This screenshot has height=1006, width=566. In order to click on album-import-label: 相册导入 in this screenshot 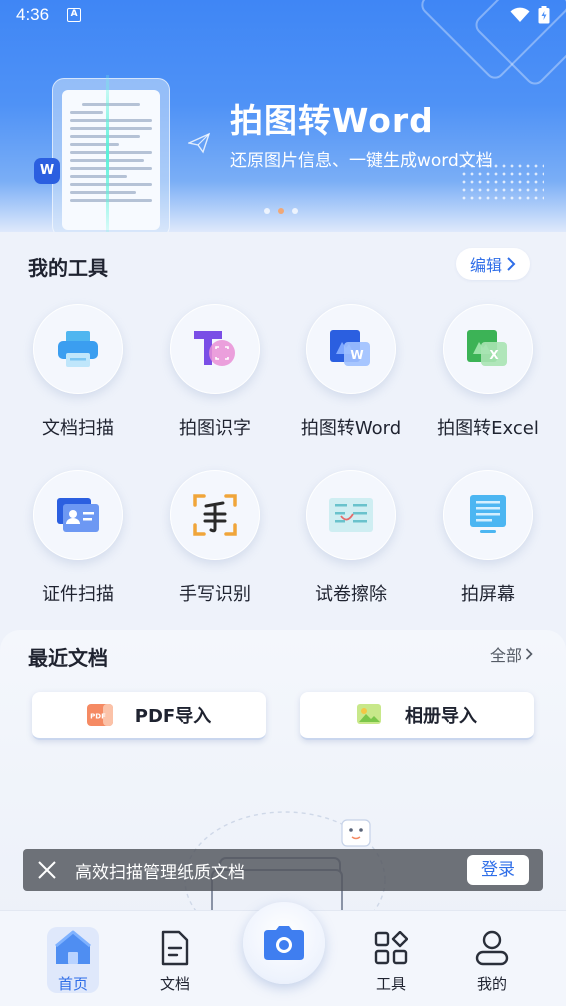, I will do `click(441, 716)`.